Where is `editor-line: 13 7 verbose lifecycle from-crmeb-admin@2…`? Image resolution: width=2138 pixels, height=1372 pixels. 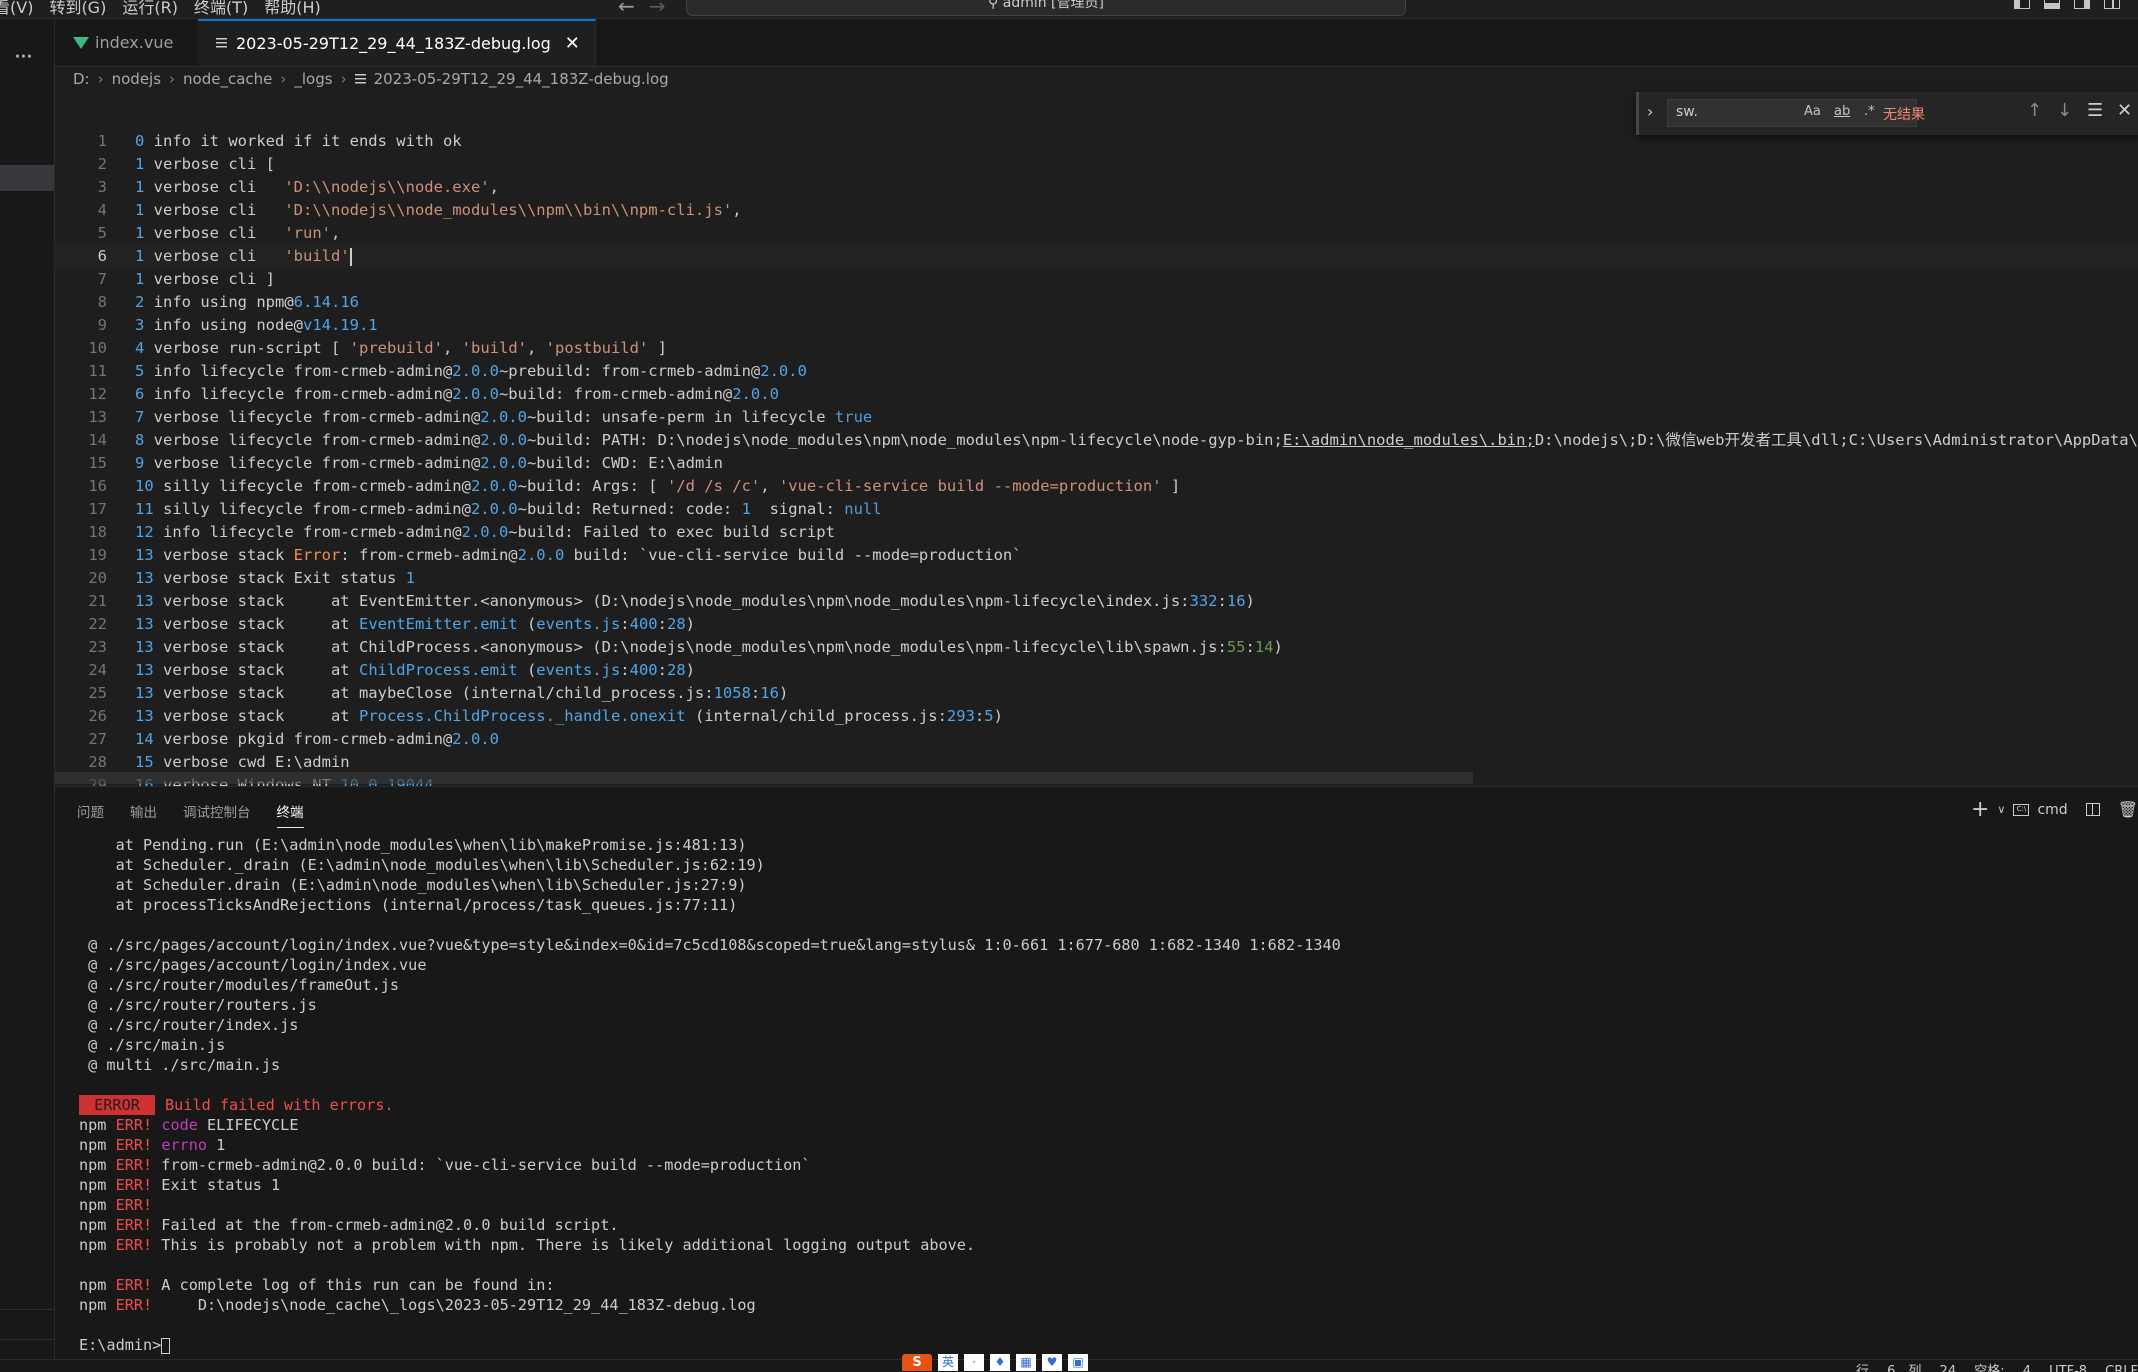 editor-line: 13 7 verbose lifecycle from-crmeb-admin@2… is located at coordinates (1096, 417).